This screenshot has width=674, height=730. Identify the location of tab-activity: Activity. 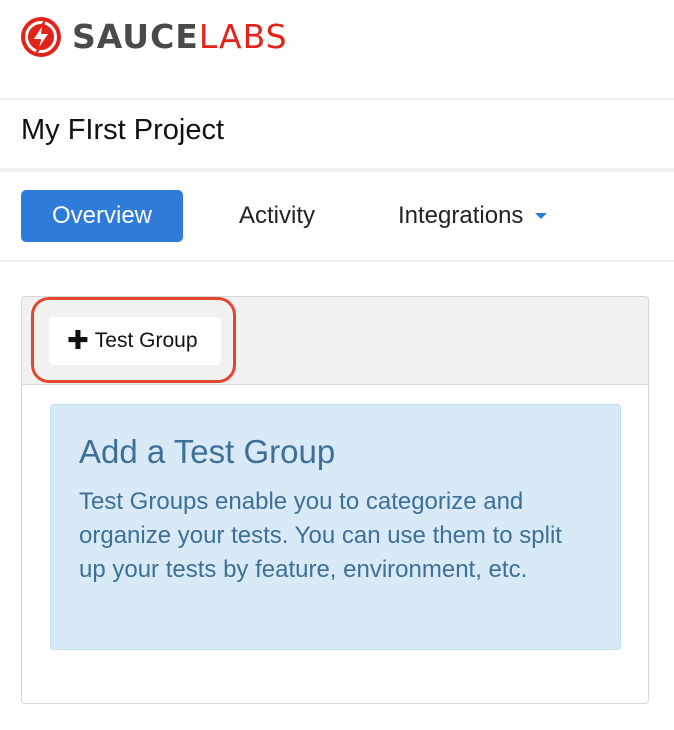
(277, 216).